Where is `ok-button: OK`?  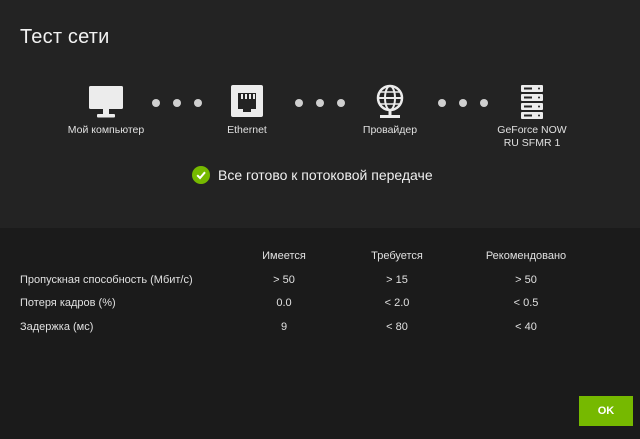
ok-button: OK is located at coordinates (606, 411).